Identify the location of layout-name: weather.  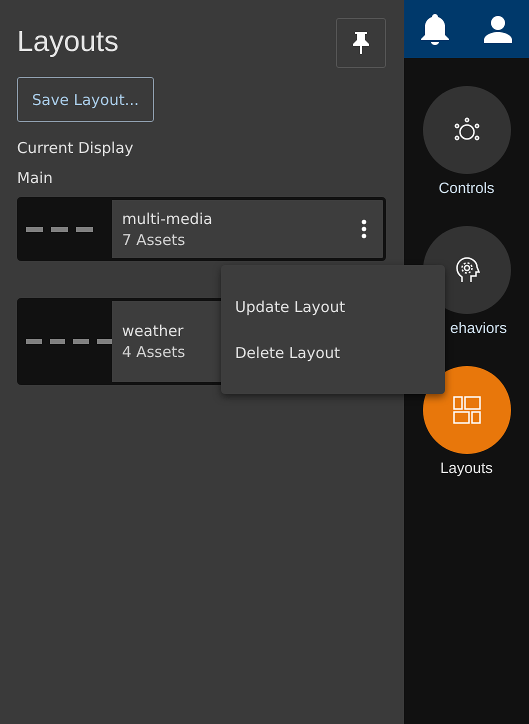
(153, 331).